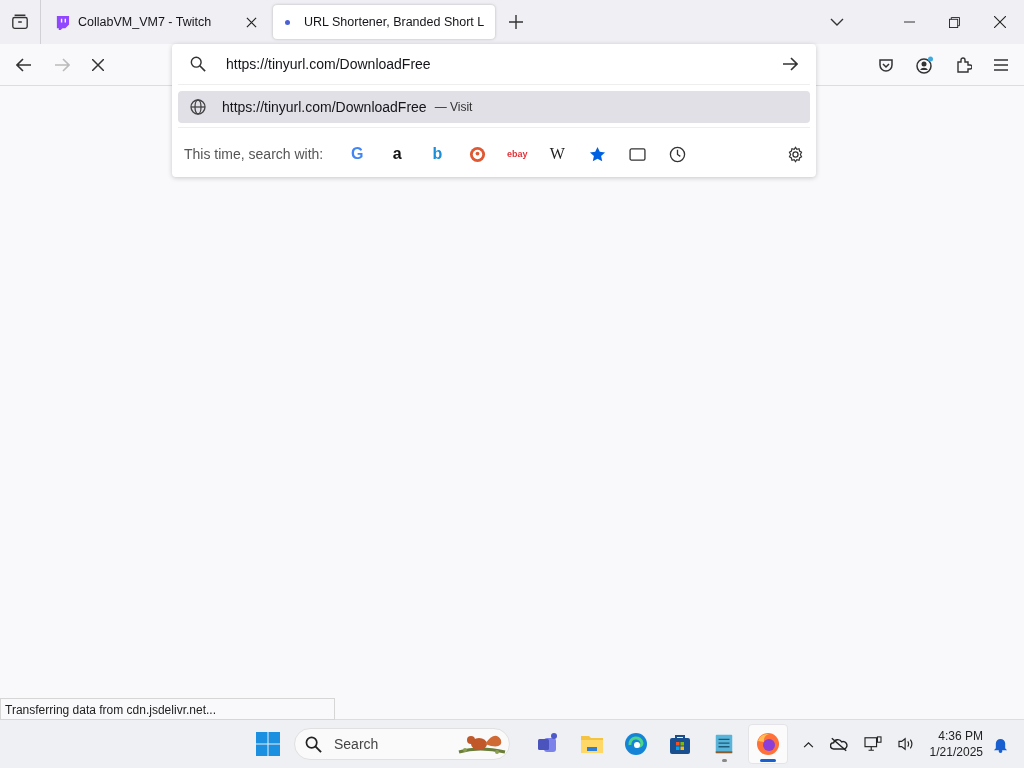 This screenshot has width=1024, height=768. I want to click on stop-icon, so click(98, 64).